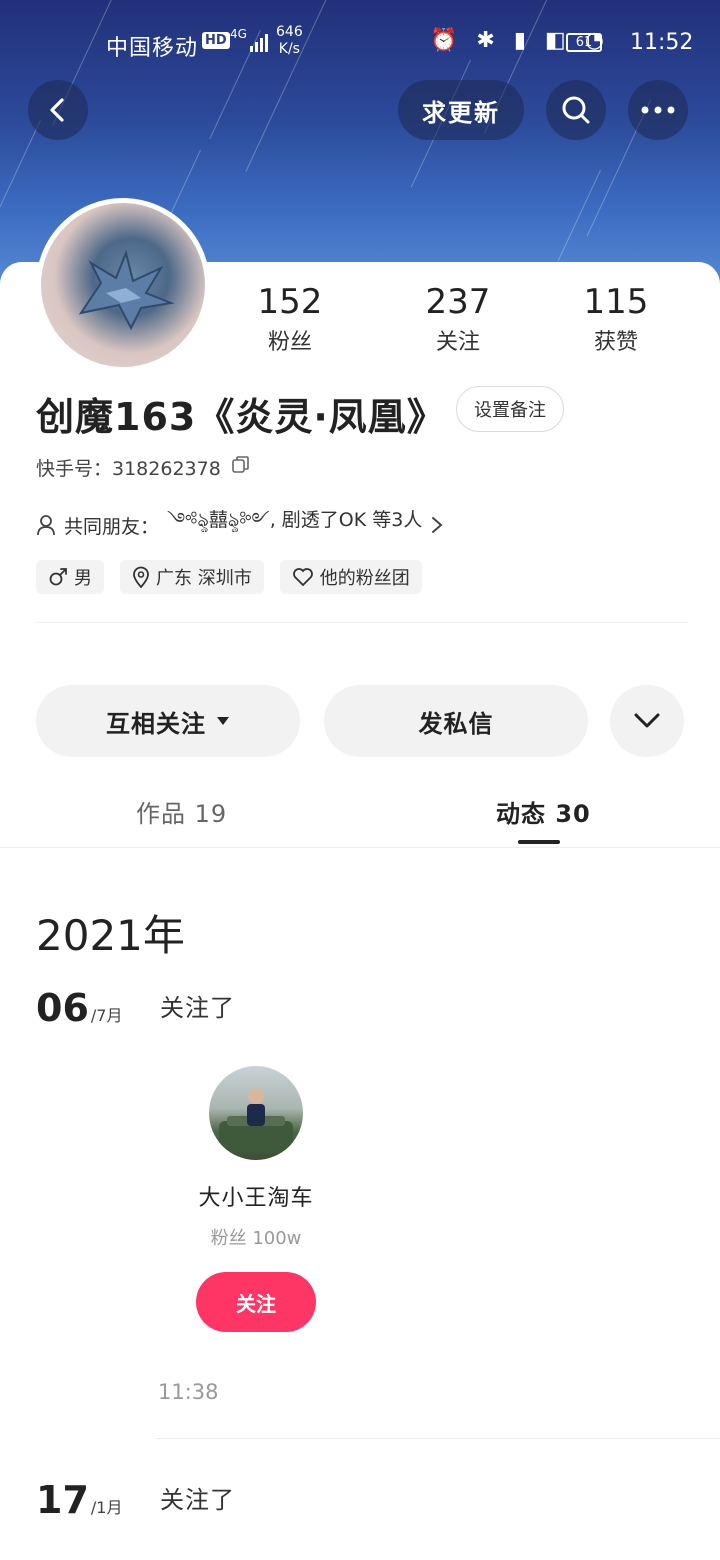  What do you see at coordinates (58, 577) in the screenshot?
I see `male-icon` at bounding box center [58, 577].